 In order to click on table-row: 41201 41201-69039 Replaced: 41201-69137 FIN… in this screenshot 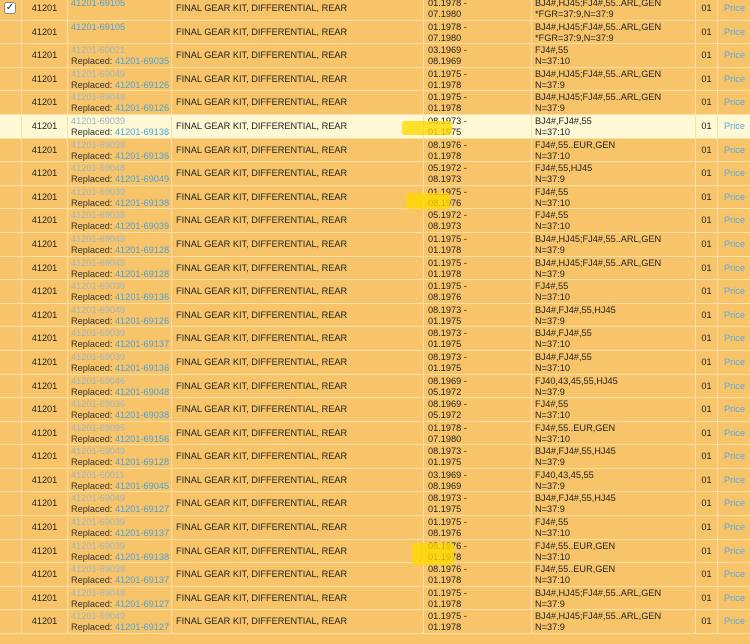, I will do `click(375, 528)`.